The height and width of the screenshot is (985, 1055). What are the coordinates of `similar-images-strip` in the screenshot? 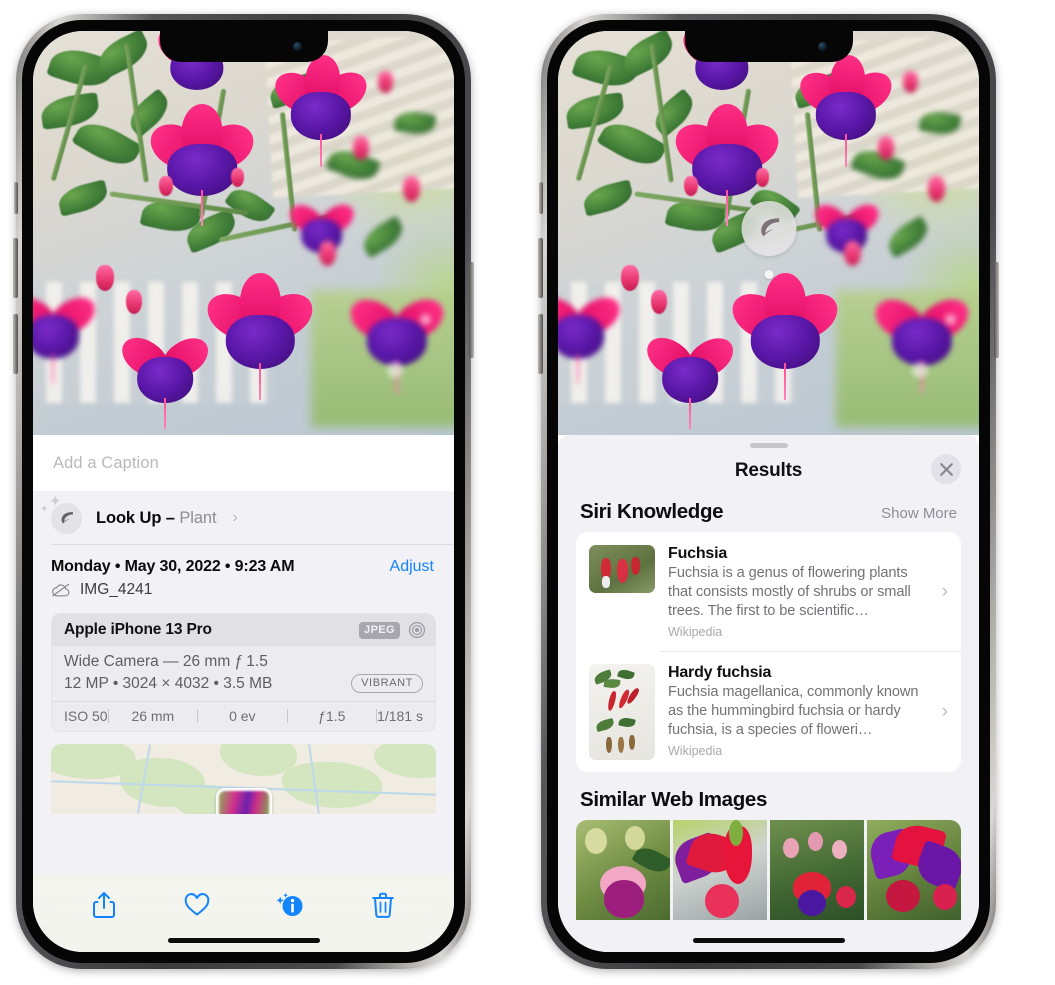 It's located at (768, 869).